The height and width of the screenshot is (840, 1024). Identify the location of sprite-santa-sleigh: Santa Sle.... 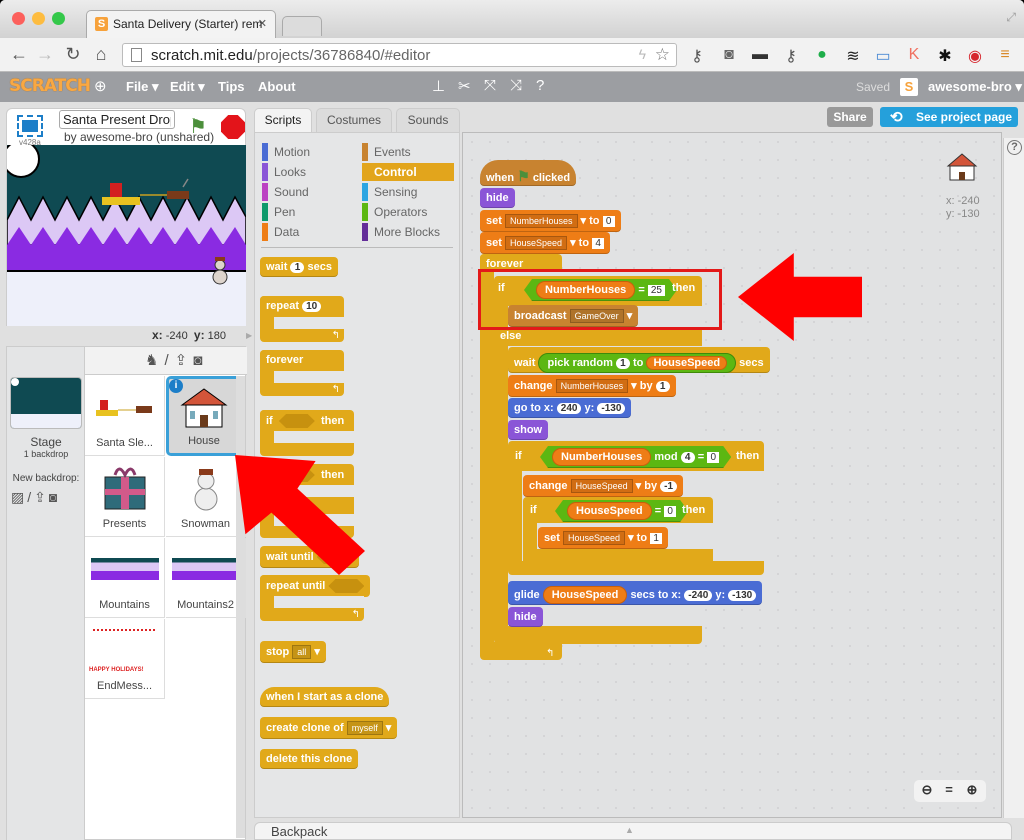
(125, 416).